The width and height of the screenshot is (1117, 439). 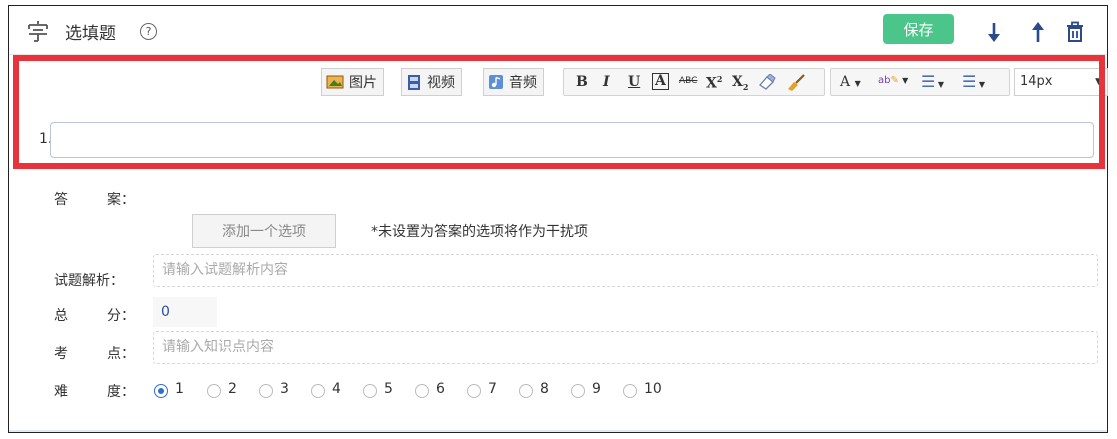 What do you see at coordinates (89, 281) in the screenshot?
I see `analysis-label: 试题解析：` at bounding box center [89, 281].